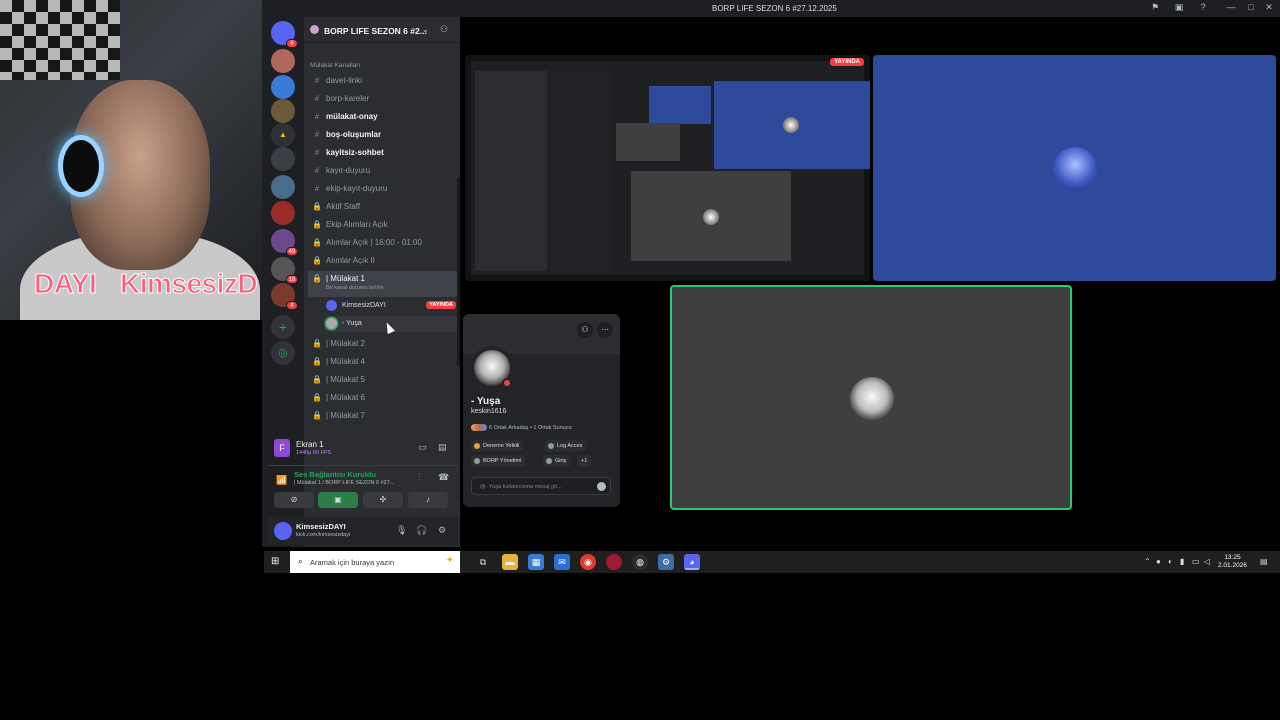 This screenshot has width=1280, height=720. Describe the element at coordinates (1264, 561) in the screenshot. I see `notifications-icon: ▤` at that location.